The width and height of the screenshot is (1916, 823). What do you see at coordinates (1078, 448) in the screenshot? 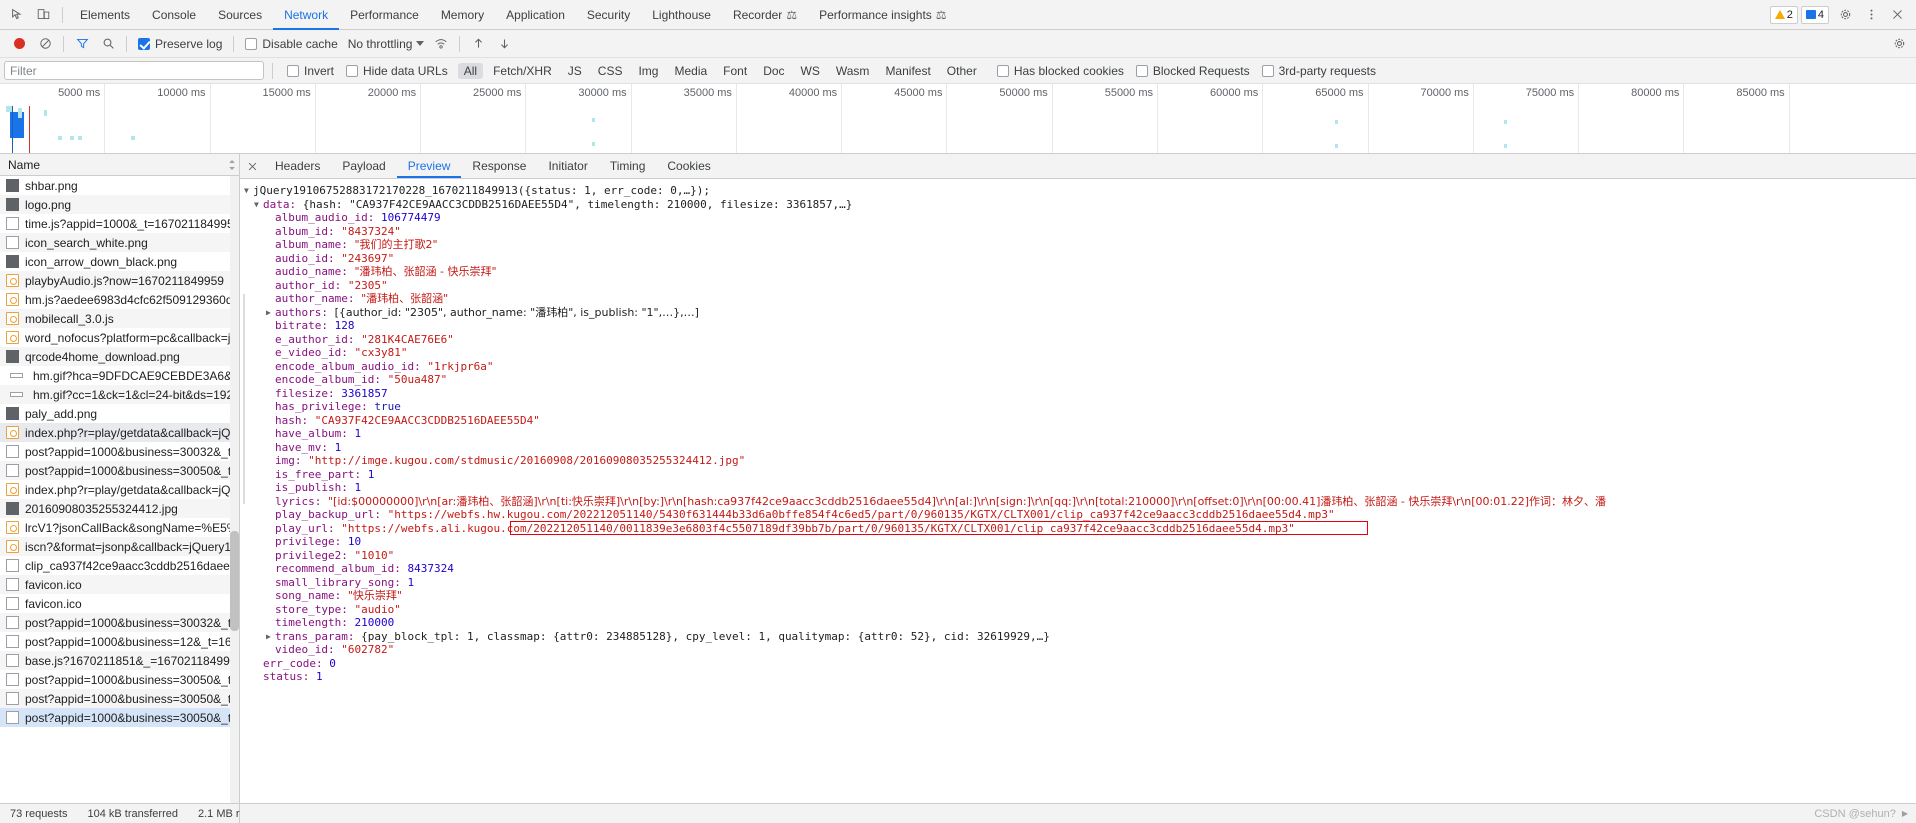
I see `json-line: have_mv: 1` at bounding box center [1078, 448].